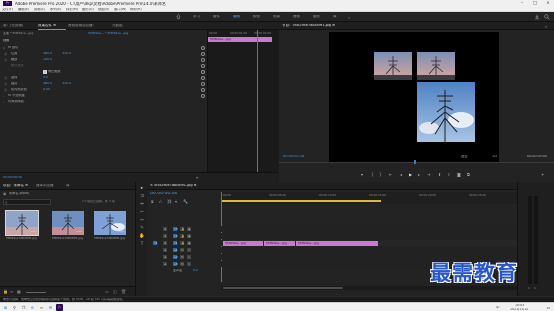  Describe the element at coordinates (123, 291) in the screenshot. I see `clear-icon: 🗑` at that location.